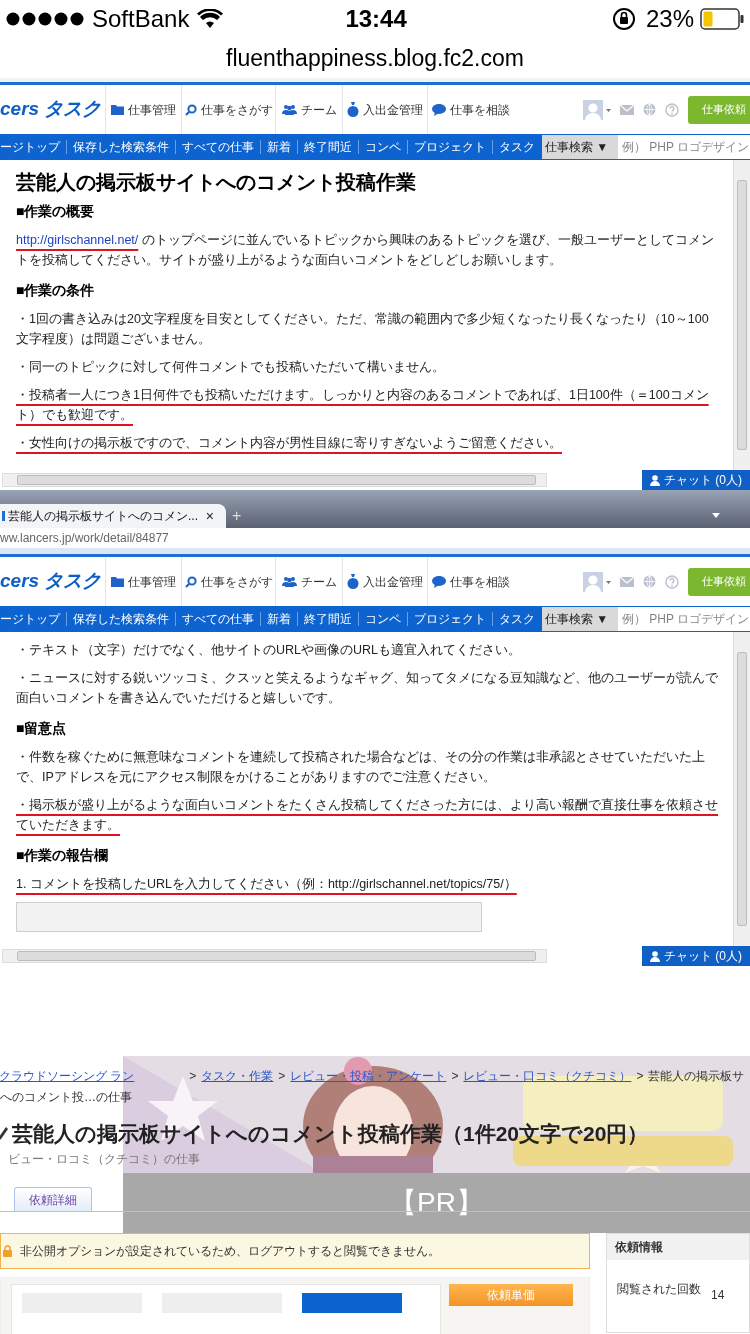 This screenshot has width=750, height=1334. What do you see at coordinates (367, 688) in the screenshot?
I see `body-text: ・ニュースに対する鋭いツッコミ、クスッと笑えるようなギャグ、知ってタメになる豆知識など、他のユーザーが読んで面白いコメントを書き込んでいただけると嬉しいです。` at bounding box center [367, 688].